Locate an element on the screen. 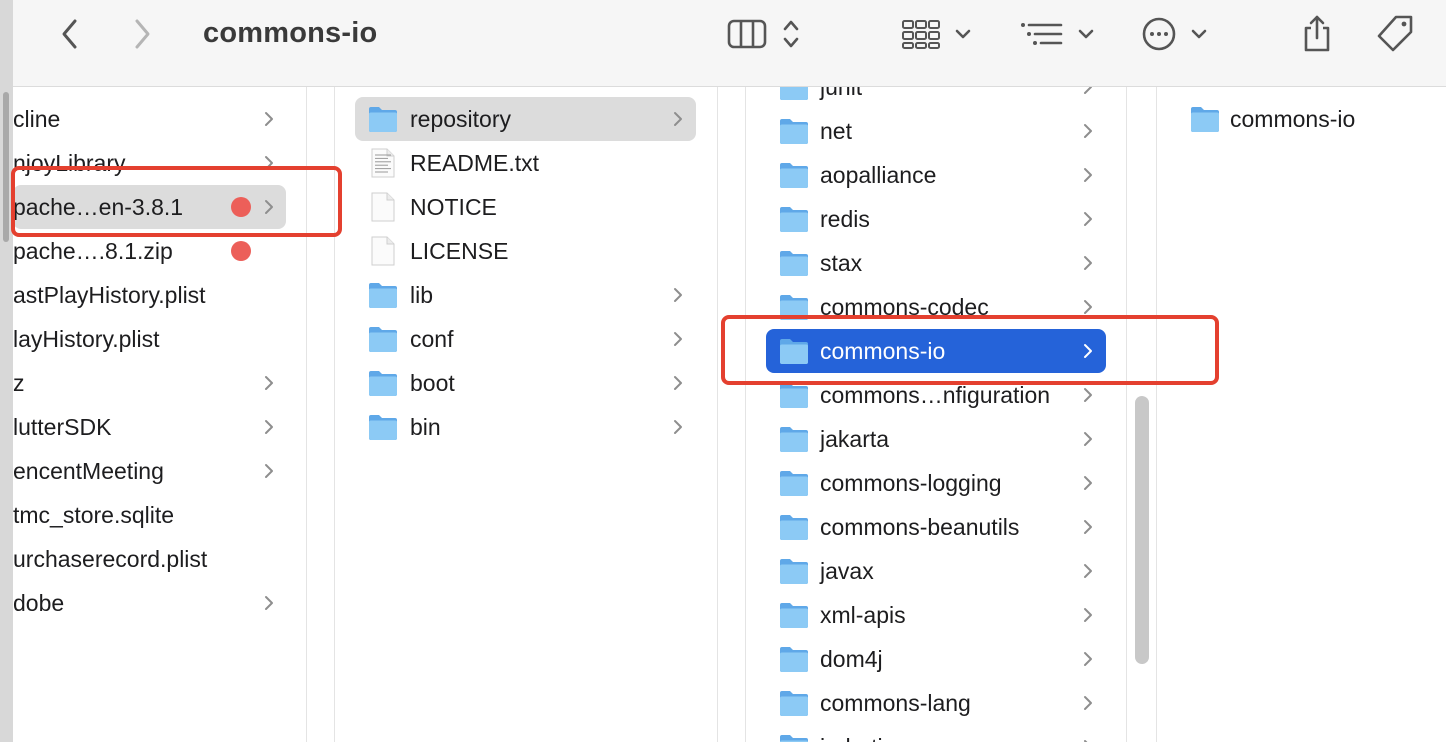 The image size is (1446, 742). list-item: z is located at coordinates (149, 383).